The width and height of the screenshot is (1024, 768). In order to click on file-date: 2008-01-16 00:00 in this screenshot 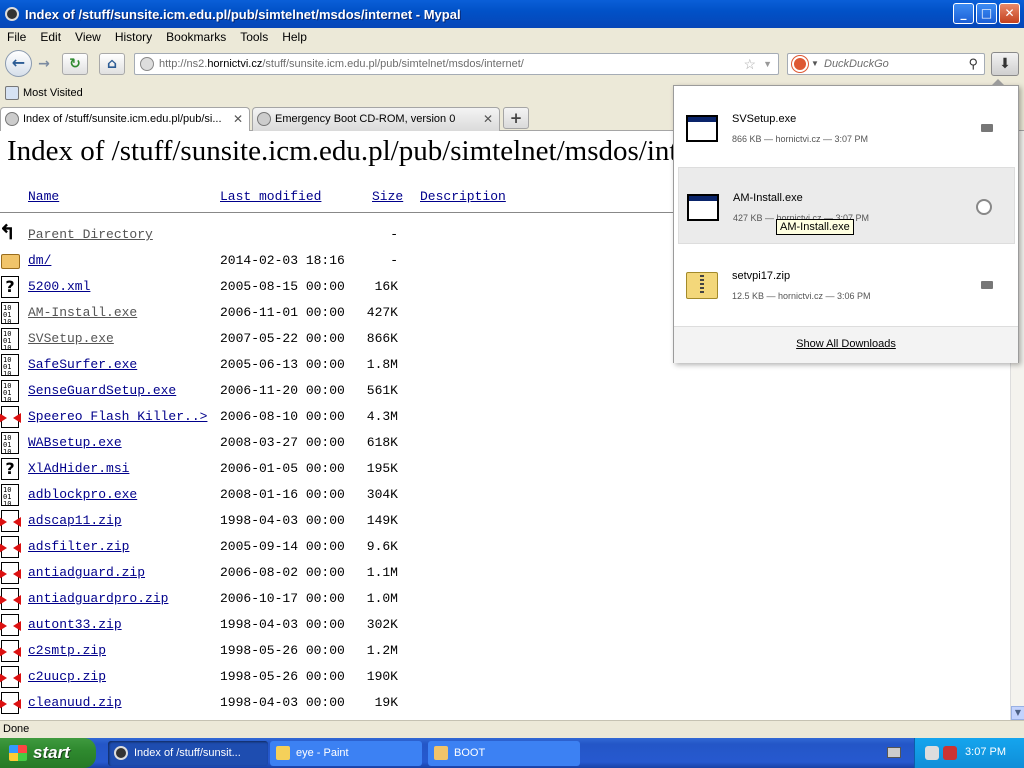, I will do `click(282, 494)`.